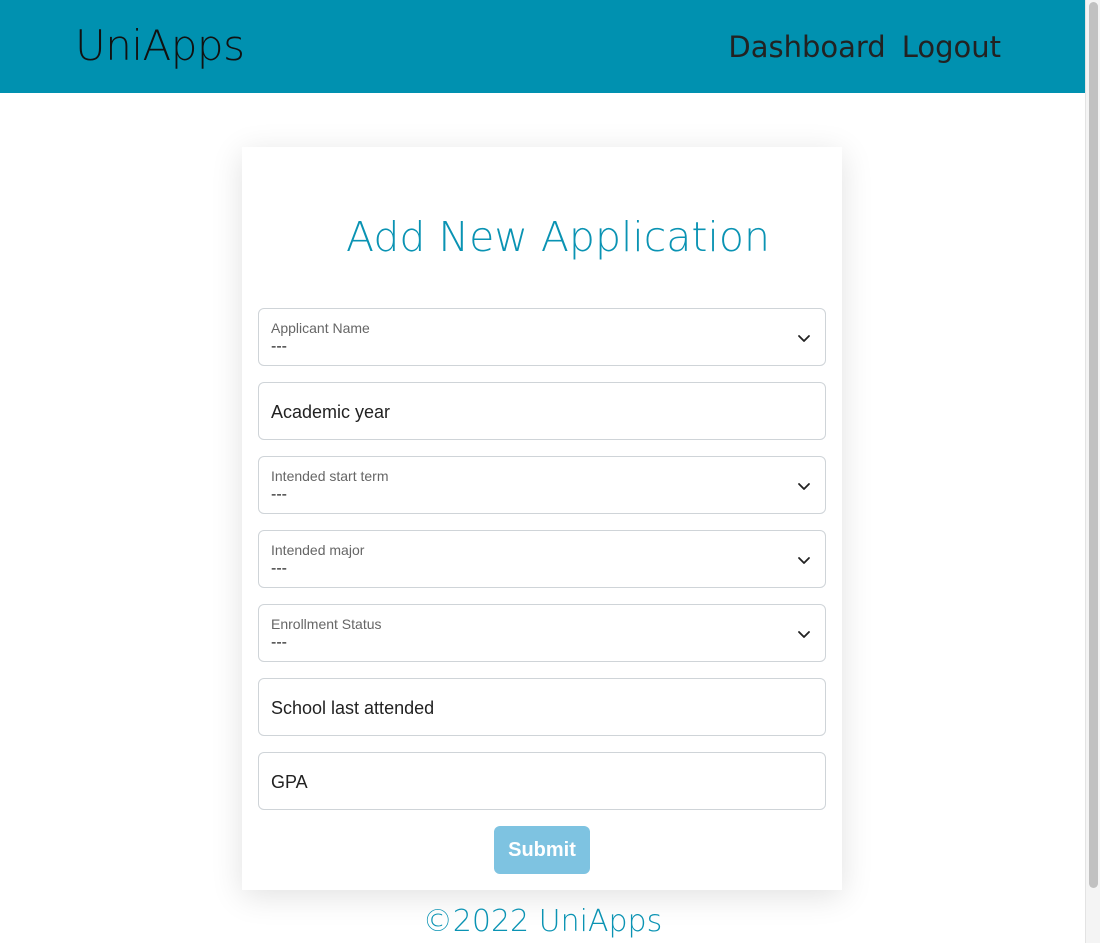  What do you see at coordinates (330, 476) in the screenshot?
I see `intended-start-term-label: Intended start term` at bounding box center [330, 476].